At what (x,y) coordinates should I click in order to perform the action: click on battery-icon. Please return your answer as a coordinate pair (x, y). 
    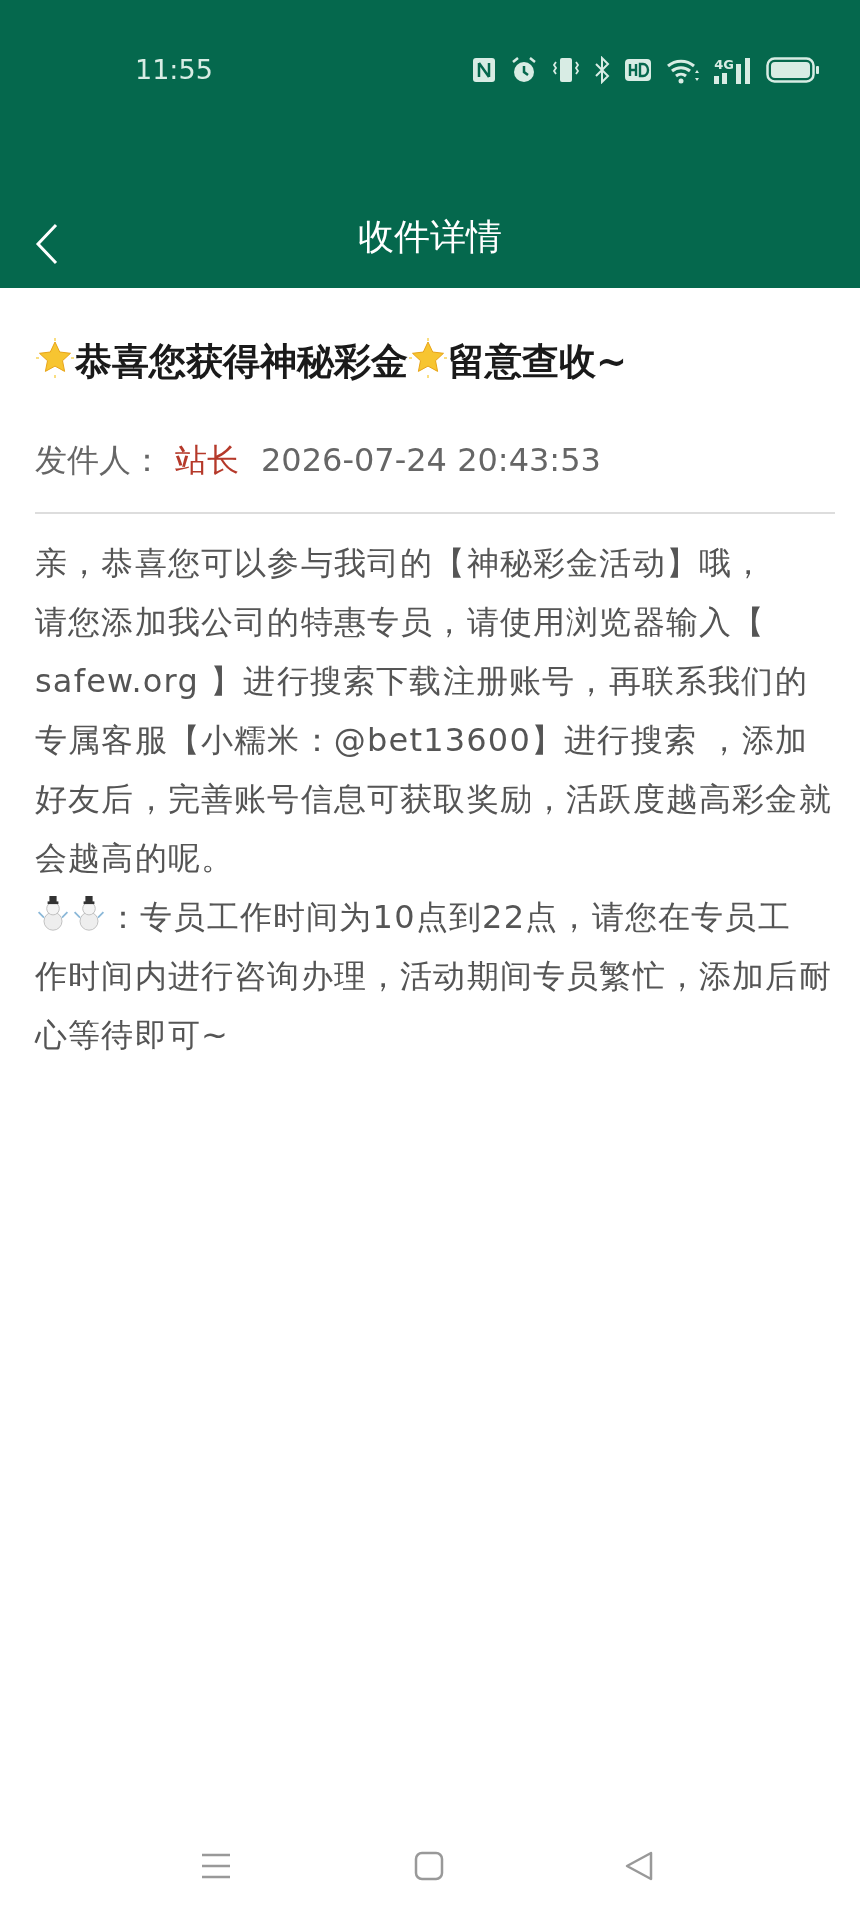
    Looking at the image, I should click on (793, 70).